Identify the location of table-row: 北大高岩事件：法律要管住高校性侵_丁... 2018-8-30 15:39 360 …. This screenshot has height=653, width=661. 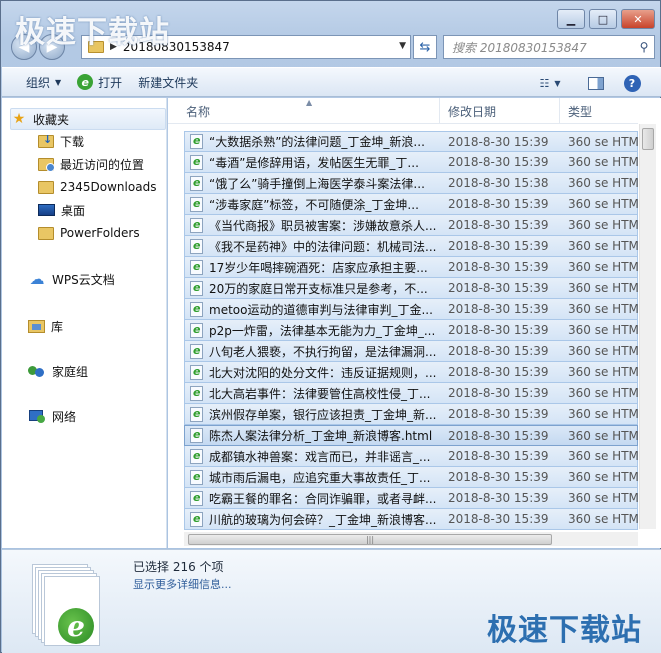
(411, 393).